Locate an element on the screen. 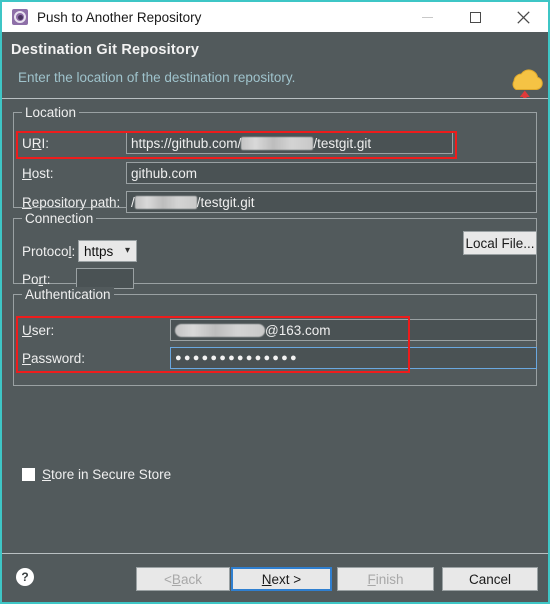  finish-button: Finish is located at coordinates (385, 579).